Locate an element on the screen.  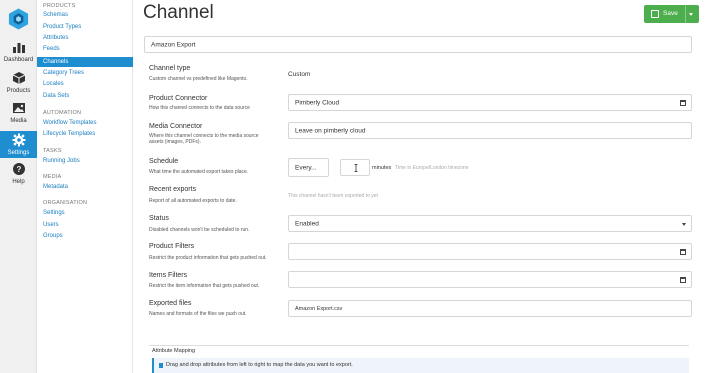
text-cursor-icon is located at coordinates (356, 168).